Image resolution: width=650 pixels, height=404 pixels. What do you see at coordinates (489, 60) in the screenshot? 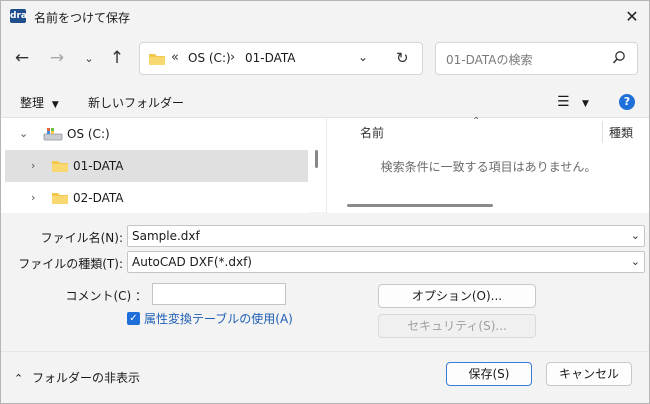
I see `search-placeholder: 01-DATAの検索` at bounding box center [489, 60].